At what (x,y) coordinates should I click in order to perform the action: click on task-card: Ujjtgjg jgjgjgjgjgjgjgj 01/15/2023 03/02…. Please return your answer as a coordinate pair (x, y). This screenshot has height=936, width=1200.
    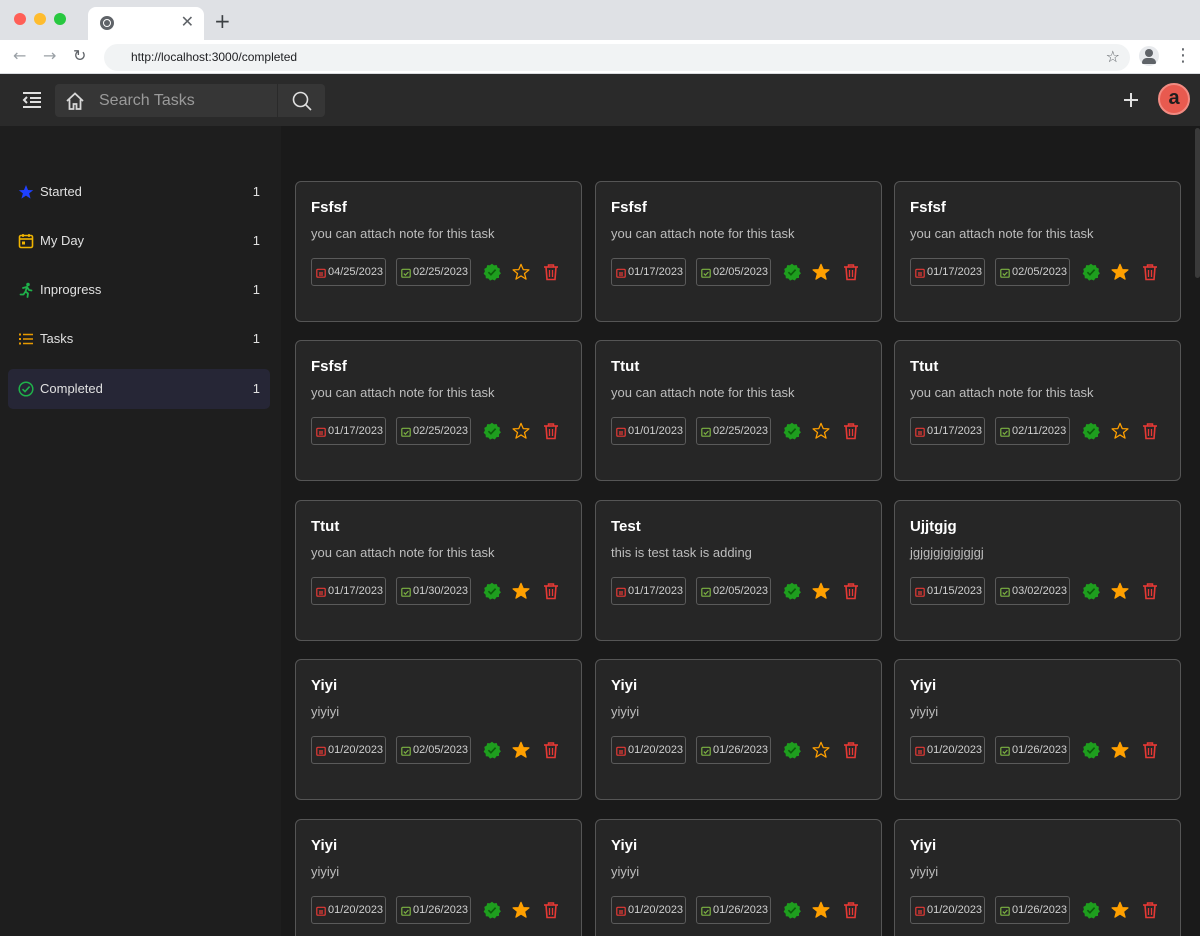
    Looking at the image, I should click on (1037, 570).